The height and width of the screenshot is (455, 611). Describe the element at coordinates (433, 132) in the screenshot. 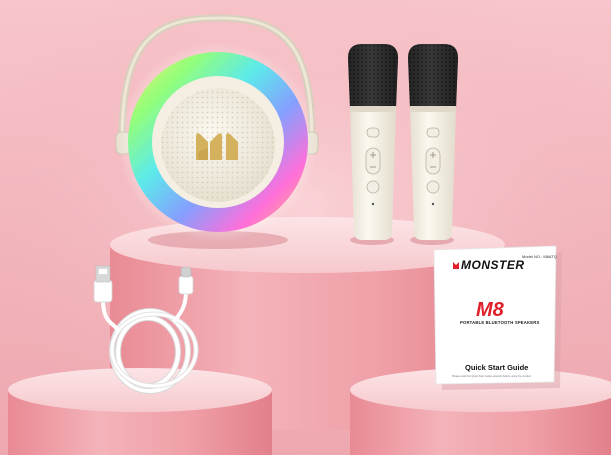

I see `mic-right-power-button` at that location.